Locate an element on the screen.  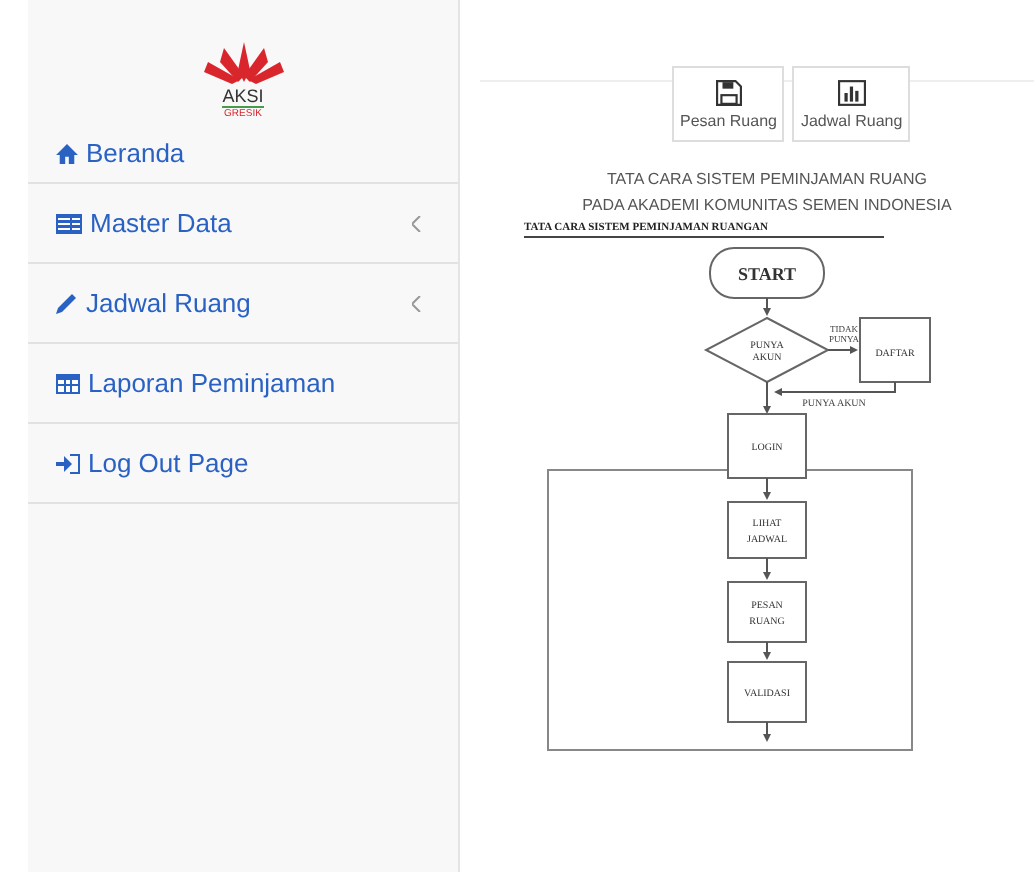
shortcut-button: Pesan Ruang is located at coordinates (728, 104).